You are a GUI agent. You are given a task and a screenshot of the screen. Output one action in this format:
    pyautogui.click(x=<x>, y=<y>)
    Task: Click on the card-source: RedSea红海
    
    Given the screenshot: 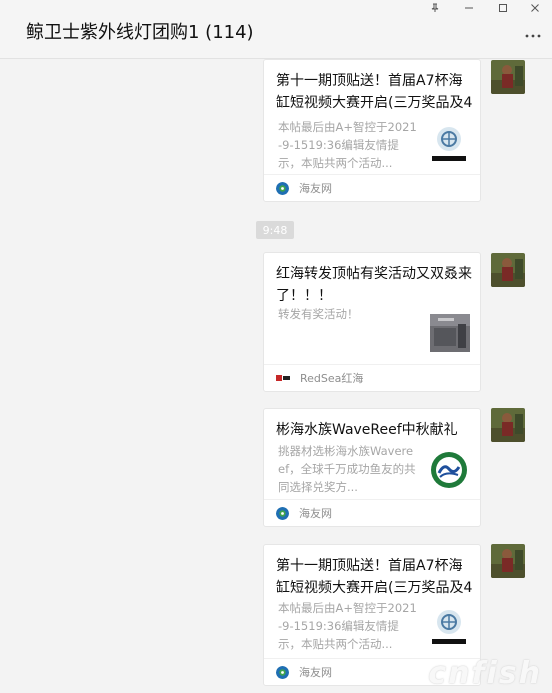 What is the action you would take?
    pyautogui.click(x=372, y=377)
    